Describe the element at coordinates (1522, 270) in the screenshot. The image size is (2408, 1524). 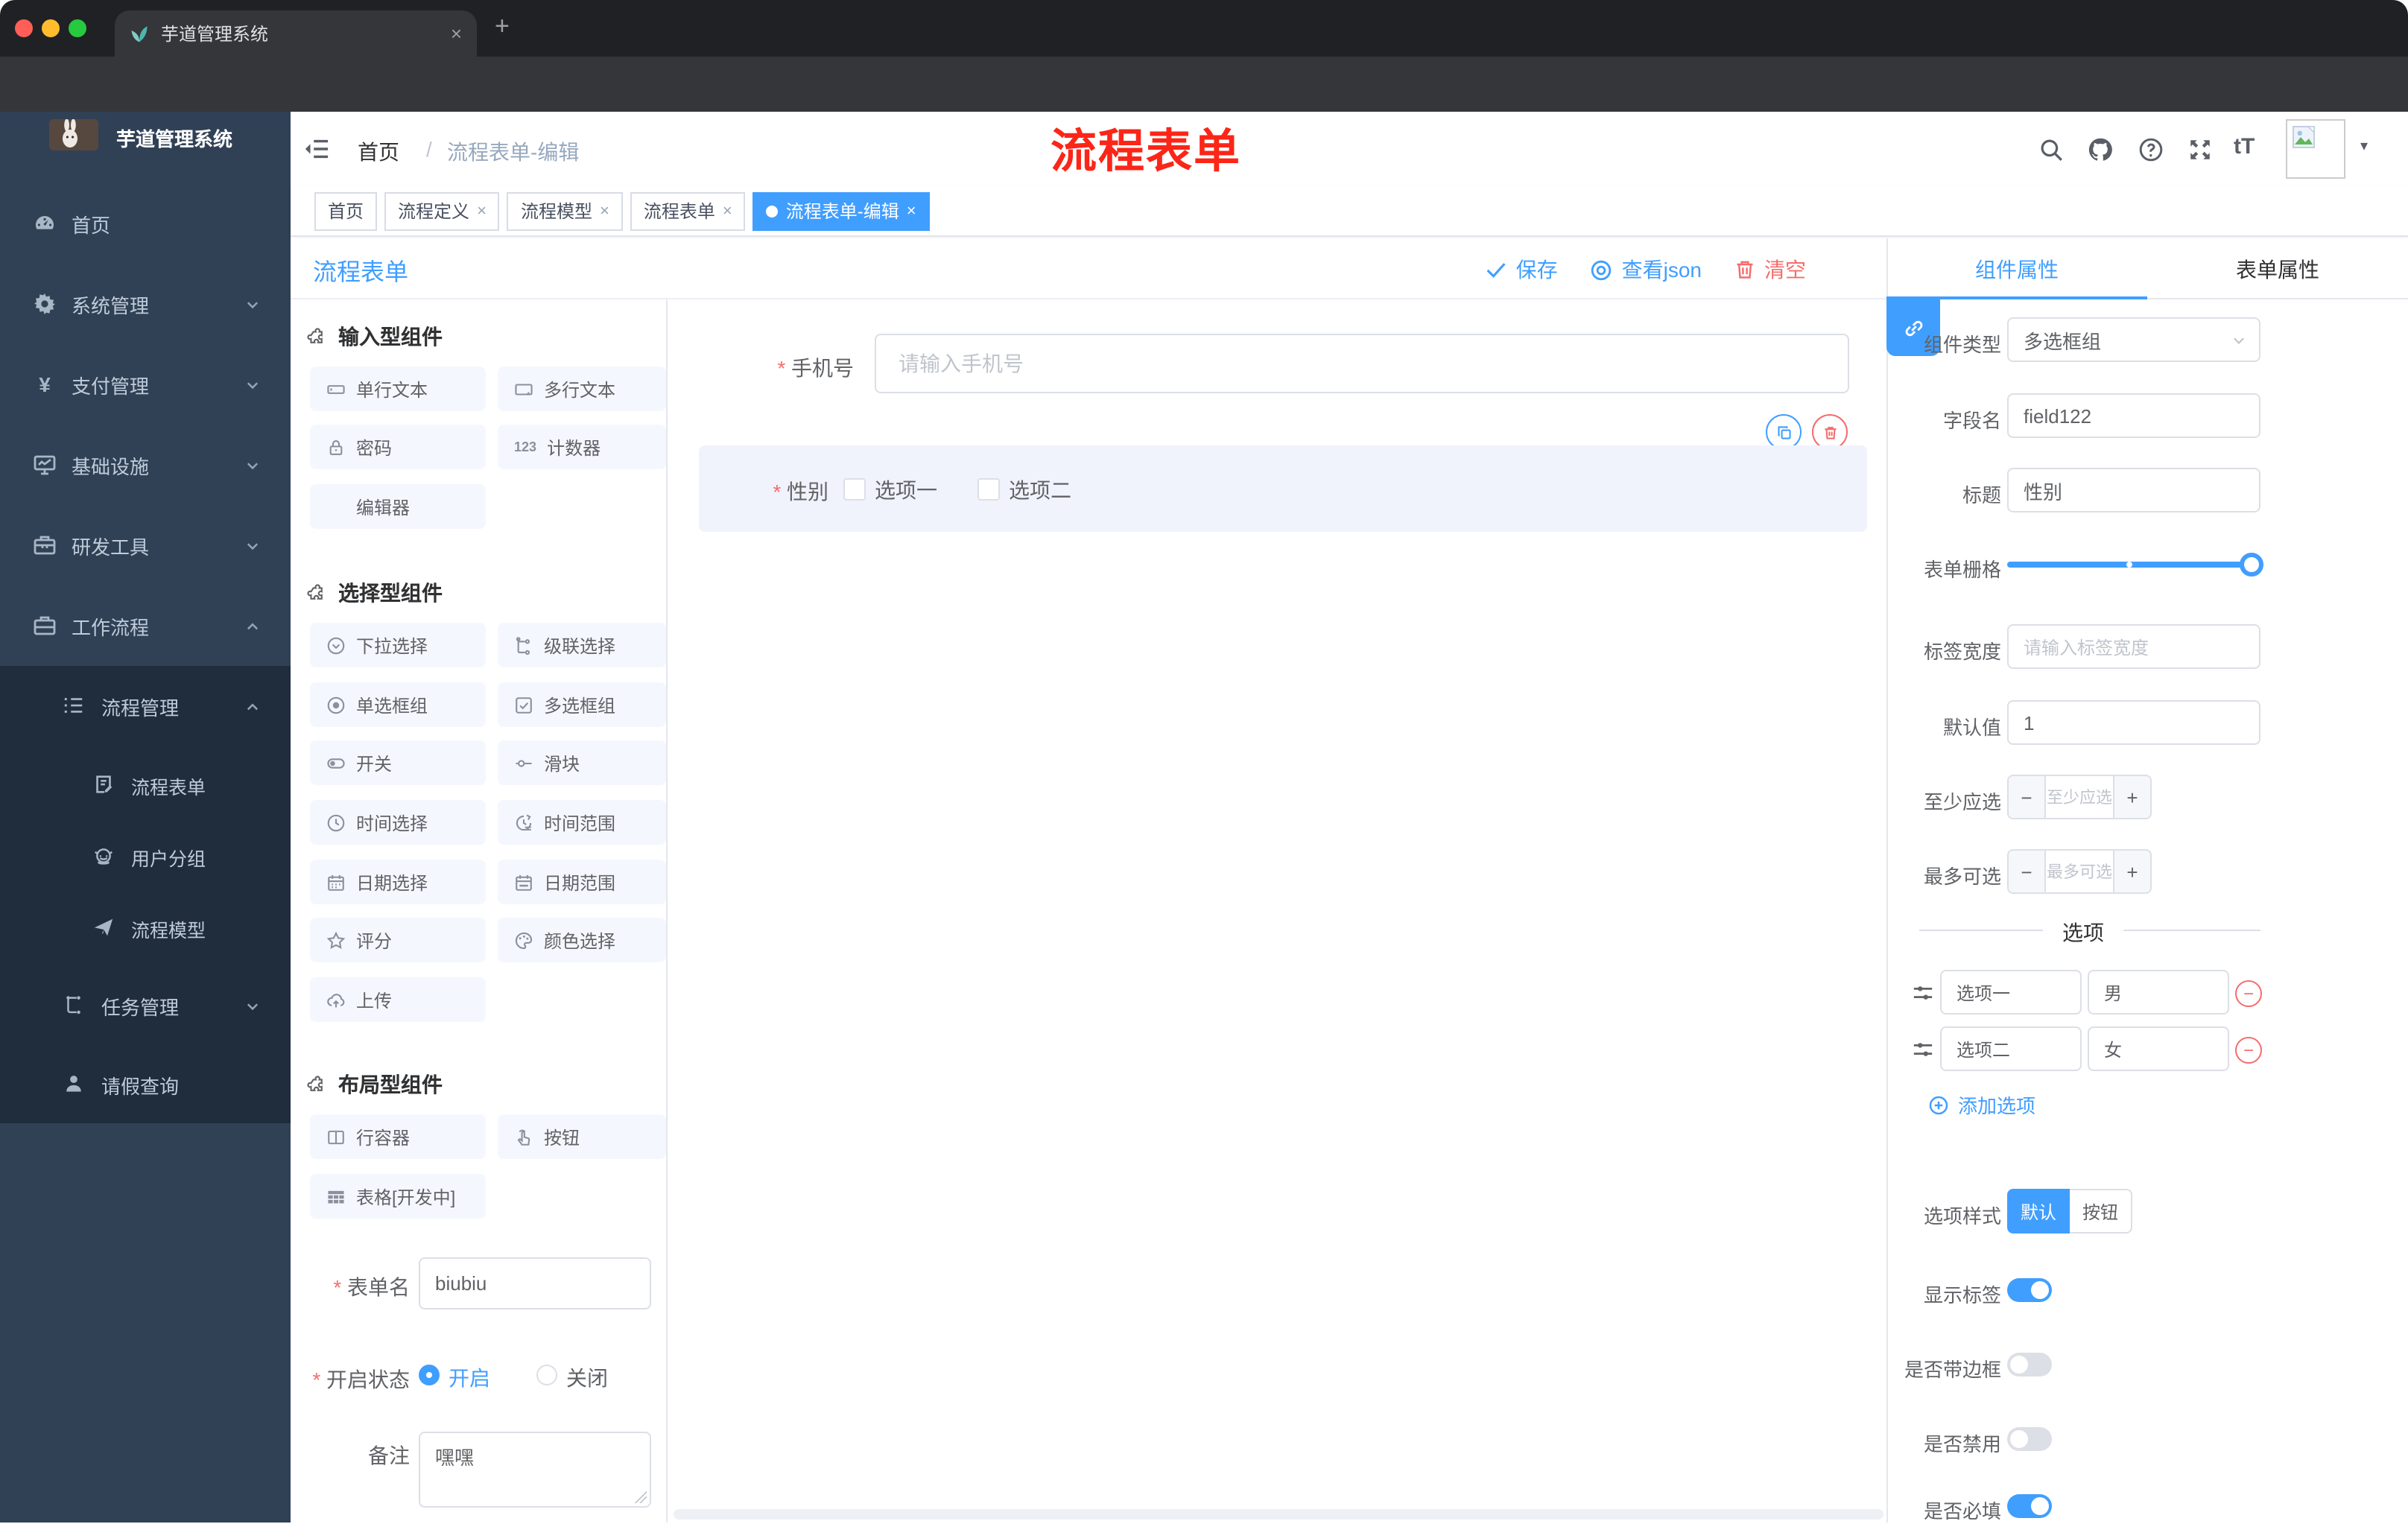
I see `save-button: 保存` at that location.